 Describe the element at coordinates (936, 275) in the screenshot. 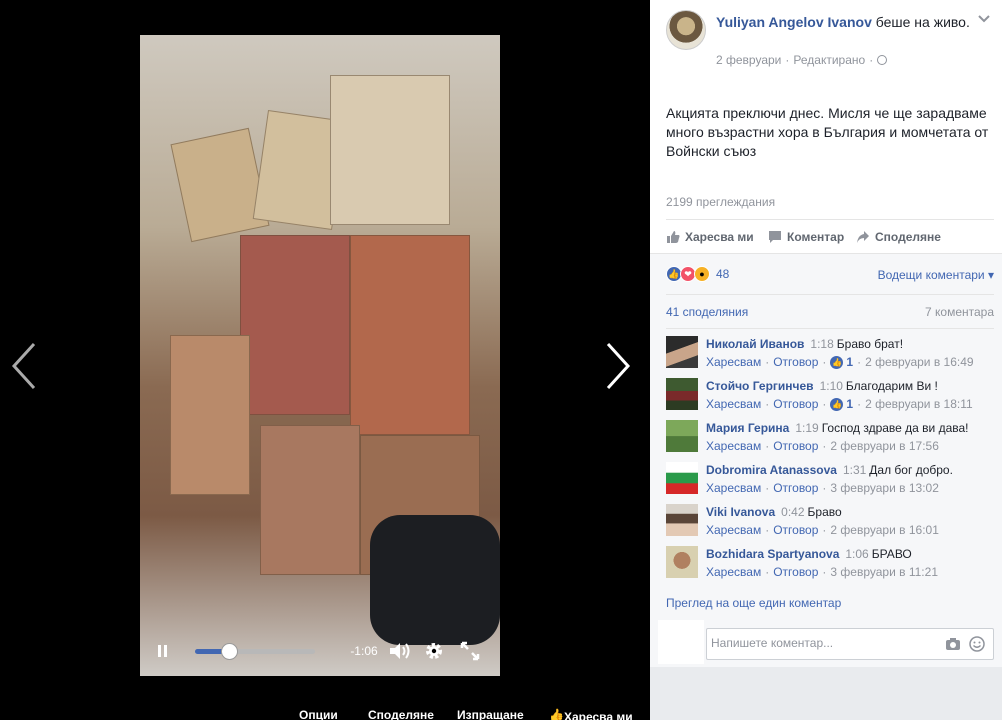

I see `top-comments-dropdown: Водещи коментари ▾` at that location.